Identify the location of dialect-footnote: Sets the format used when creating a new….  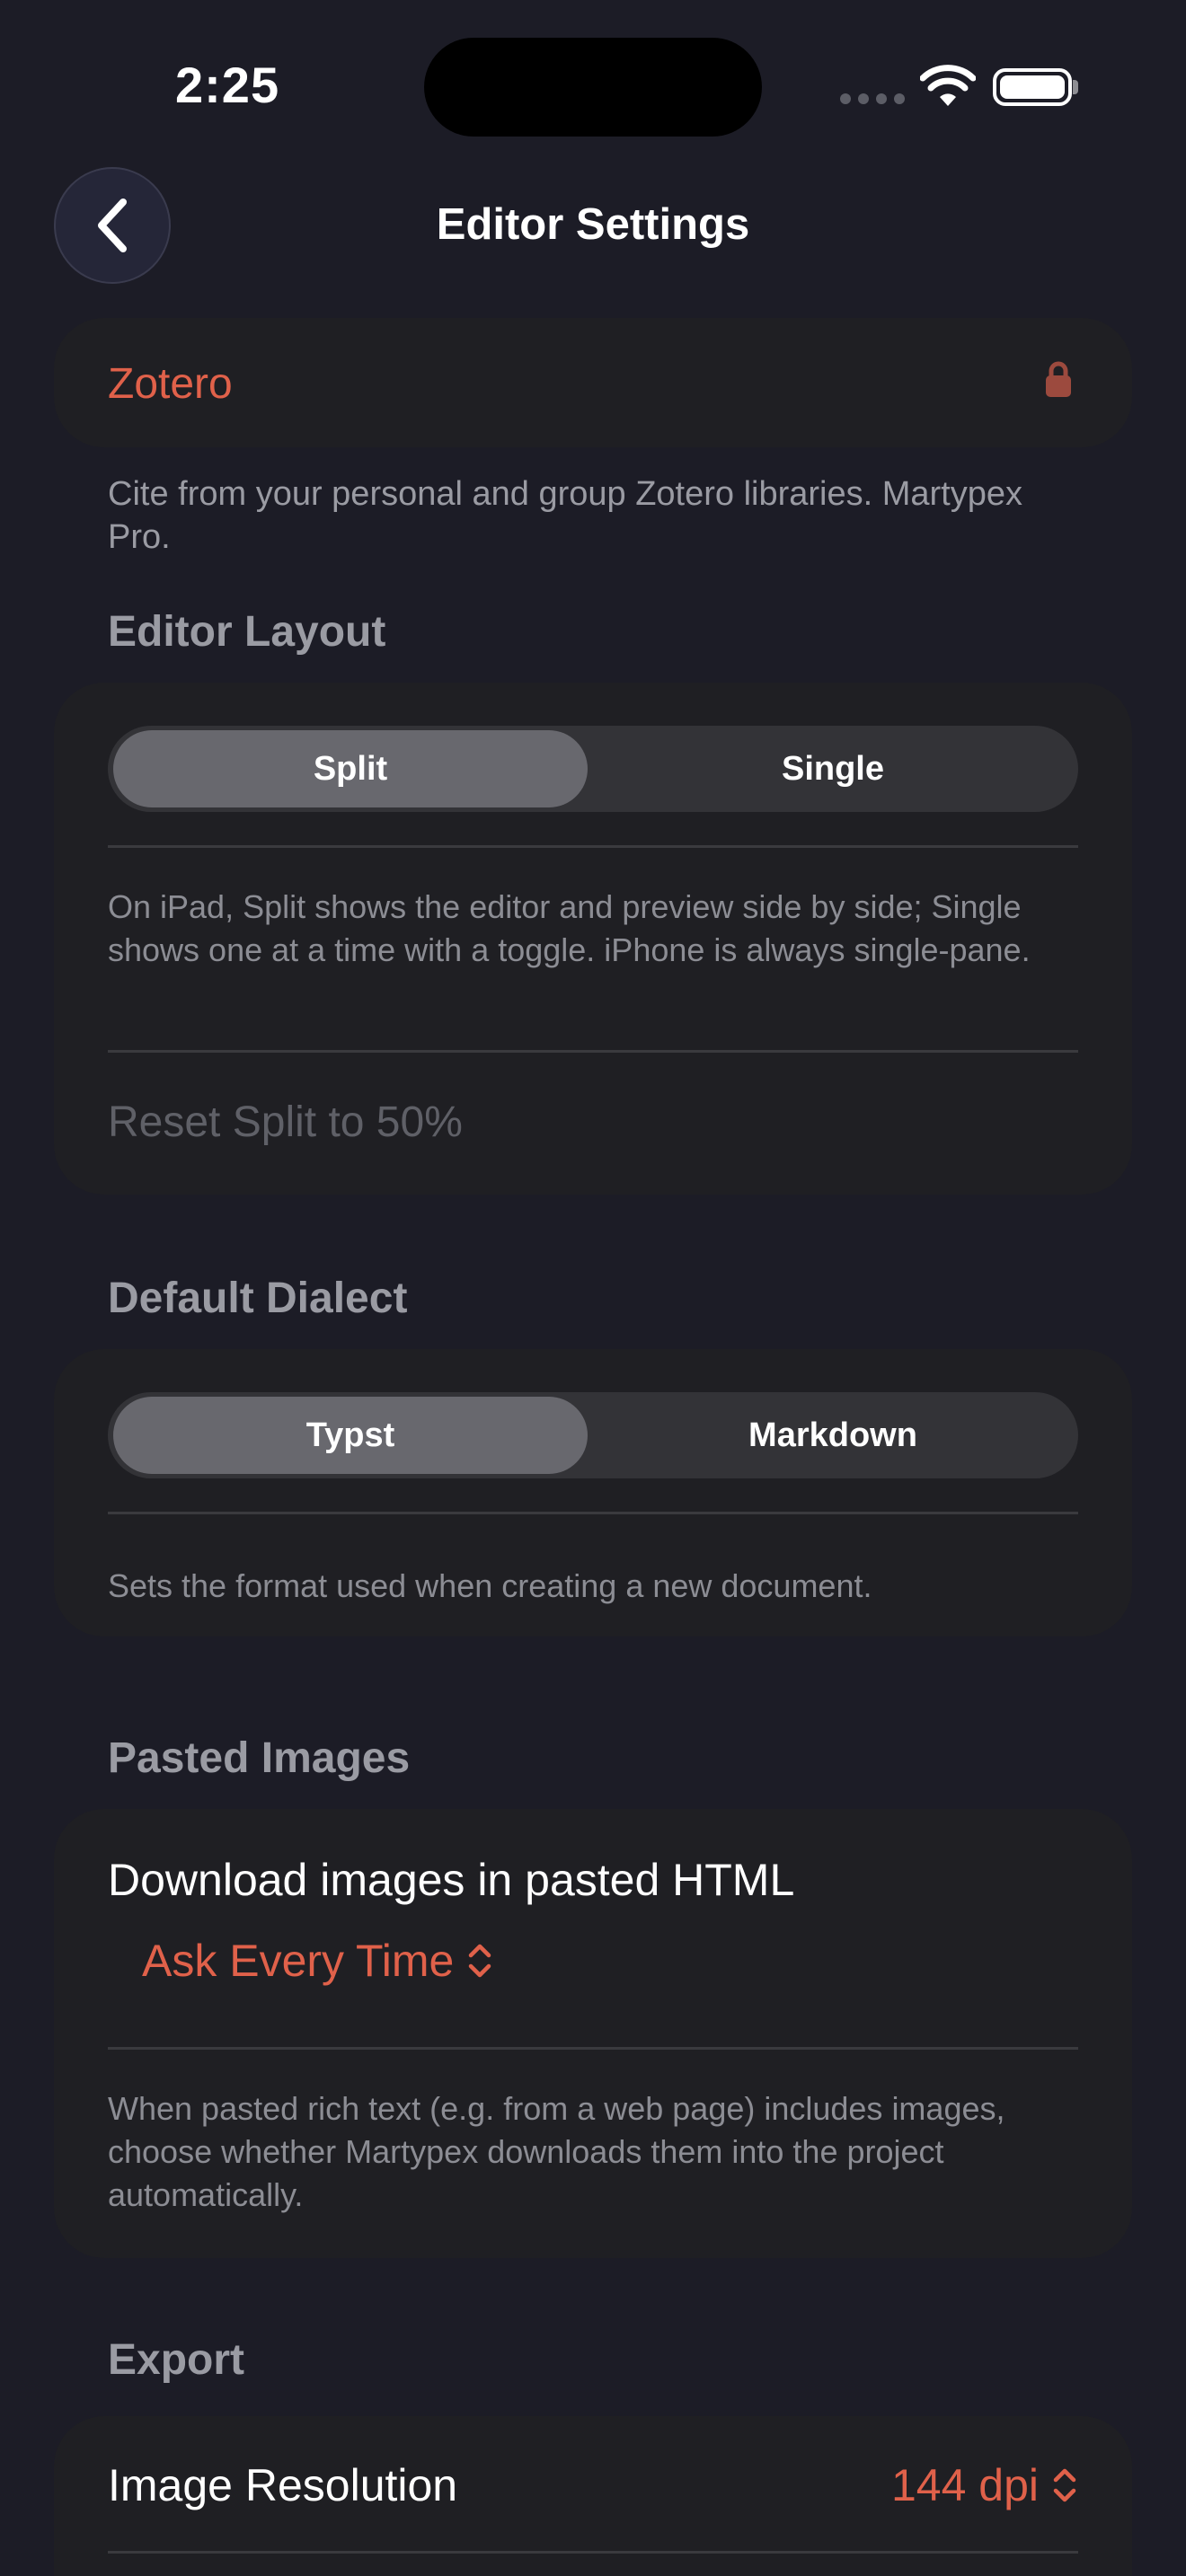
(490, 1585).